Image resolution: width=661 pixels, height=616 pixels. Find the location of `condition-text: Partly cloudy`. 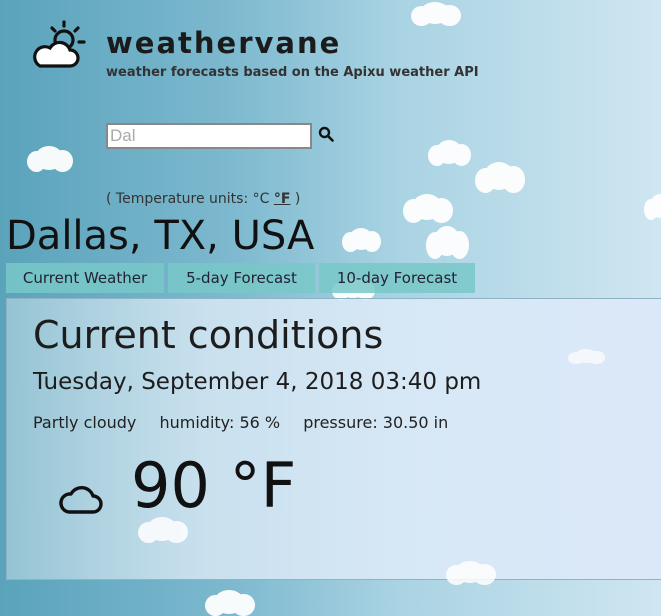

condition-text: Partly cloudy is located at coordinates (85, 422).